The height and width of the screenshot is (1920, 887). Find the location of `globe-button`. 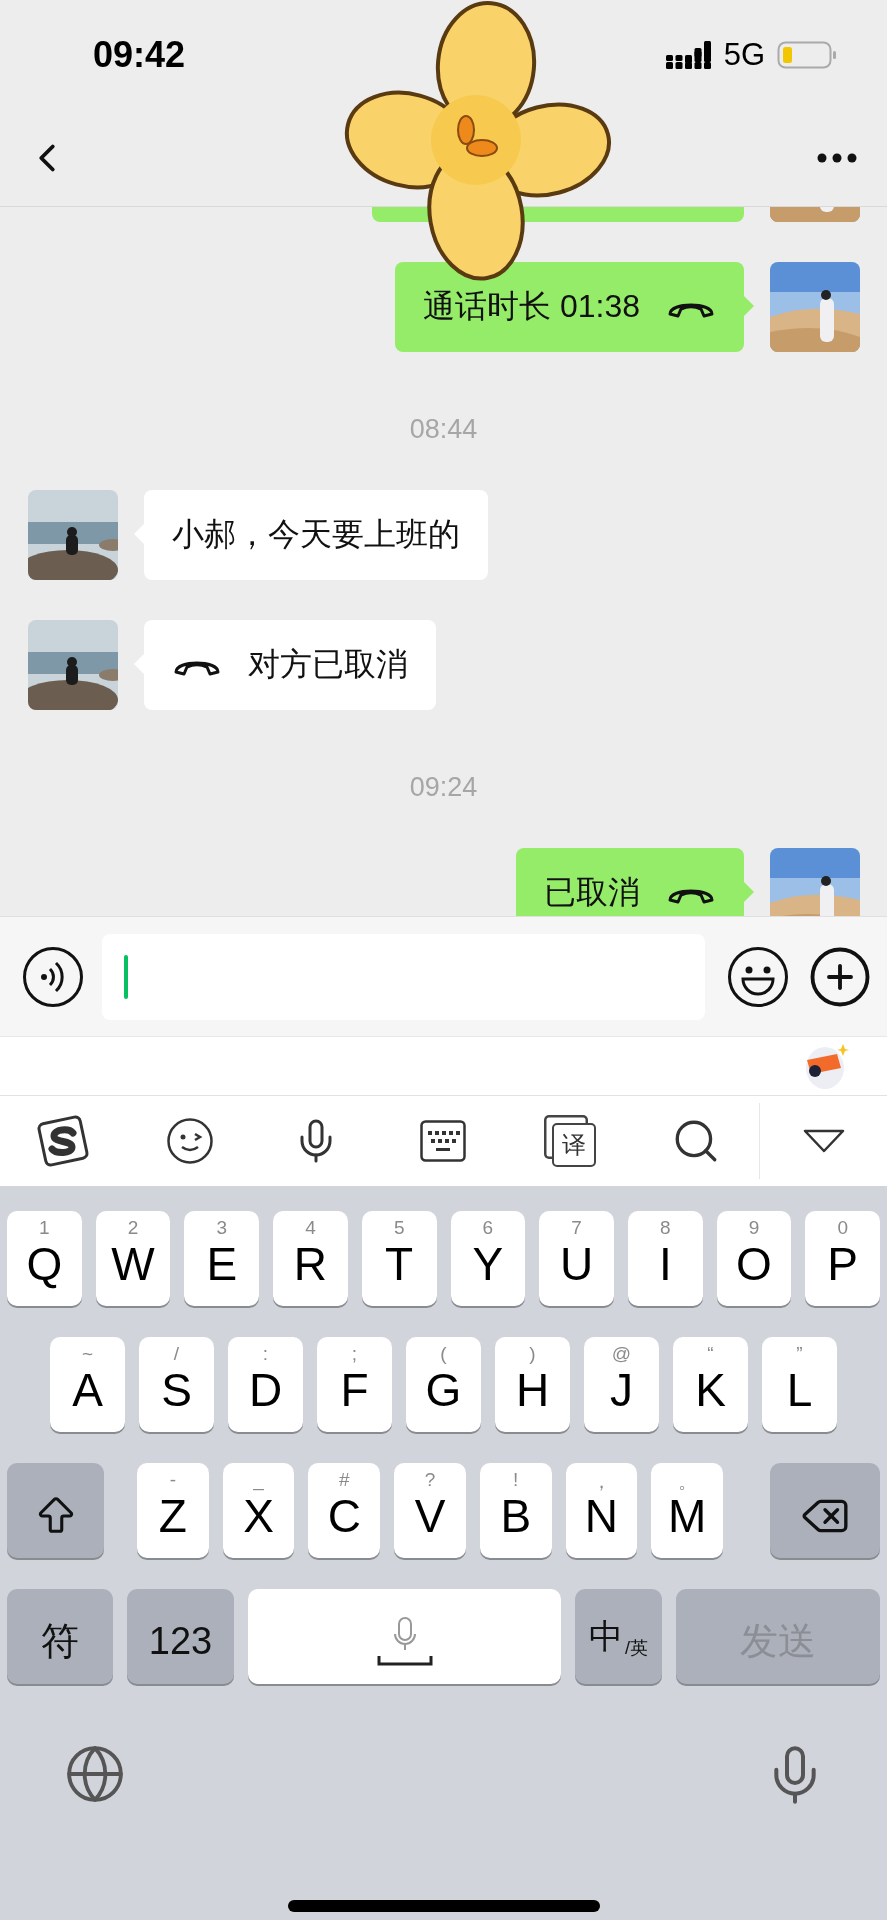

globe-button is located at coordinates (95, 1774).